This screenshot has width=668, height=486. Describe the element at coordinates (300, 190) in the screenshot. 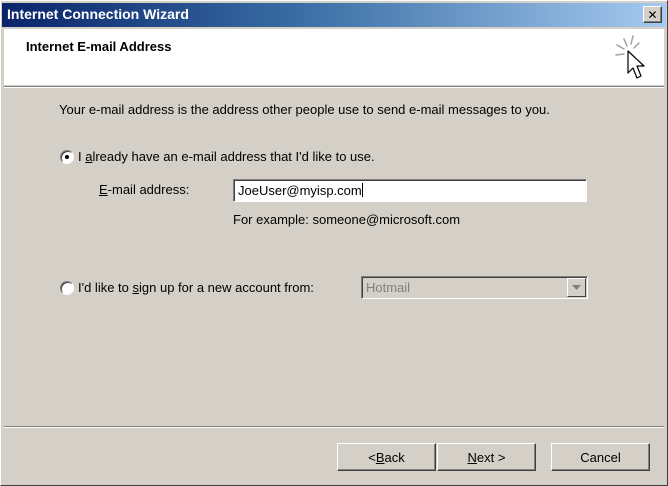

I see `email-address-value: JoeUser@myisp.com` at that location.